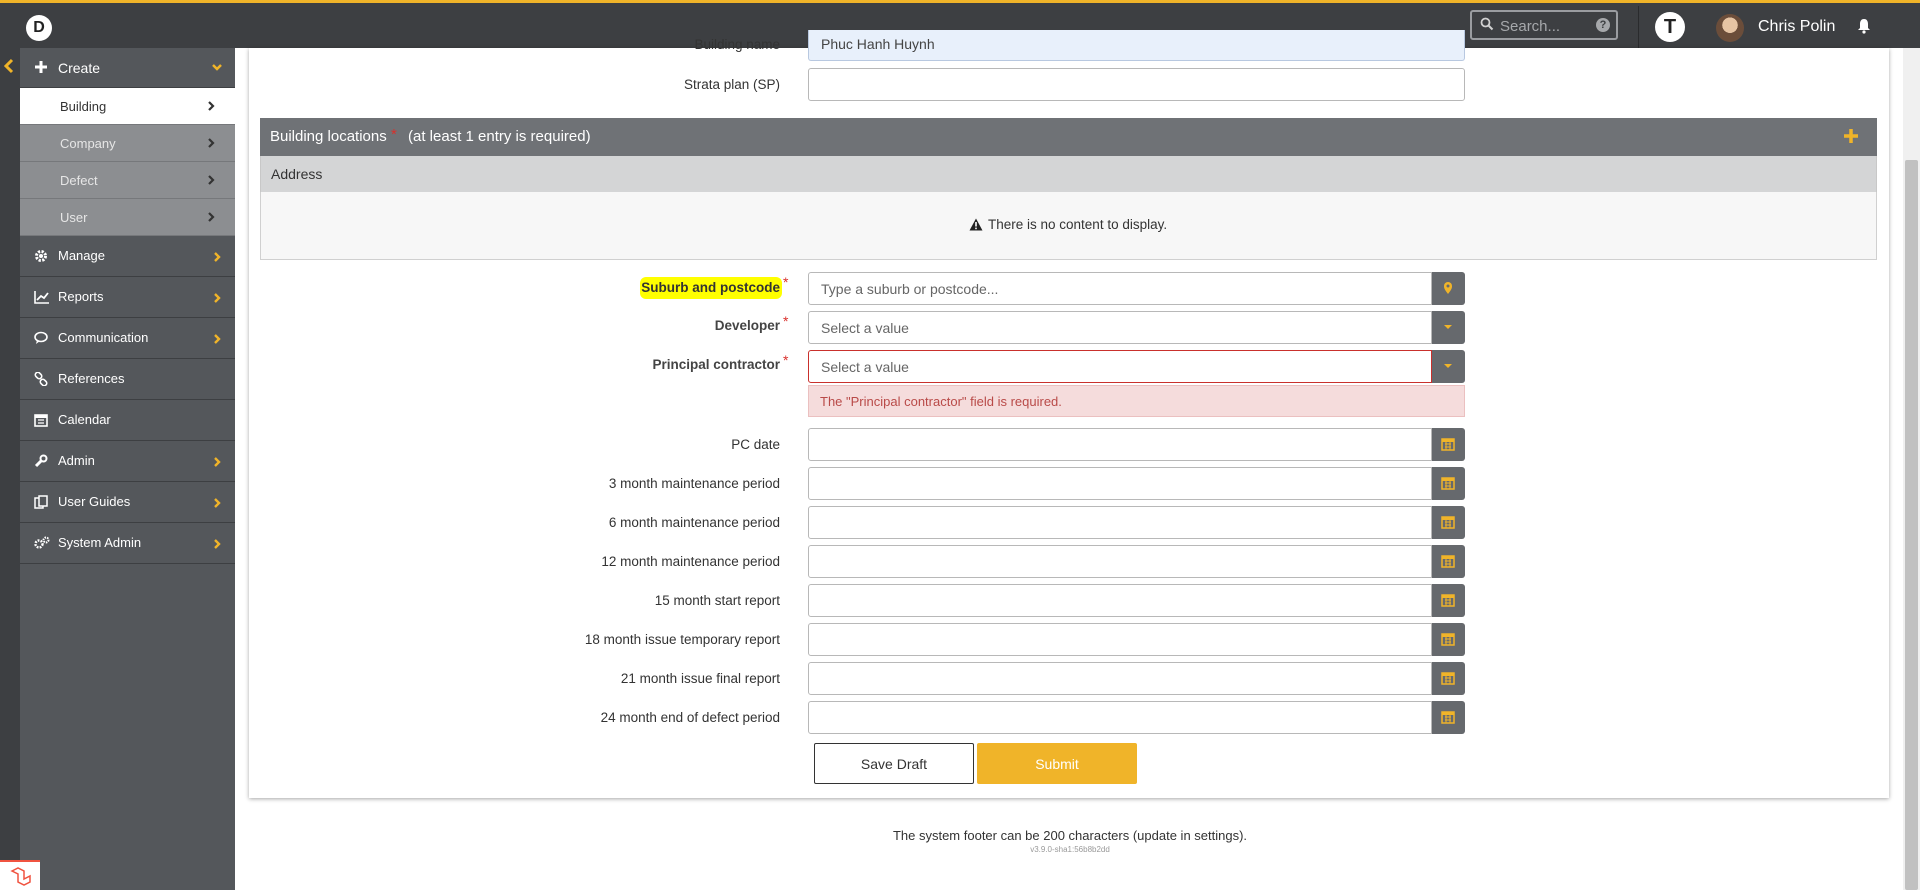 This screenshot has height=890, width=1920. I want to click on sidebar-item-label: References, so click(91, 378).